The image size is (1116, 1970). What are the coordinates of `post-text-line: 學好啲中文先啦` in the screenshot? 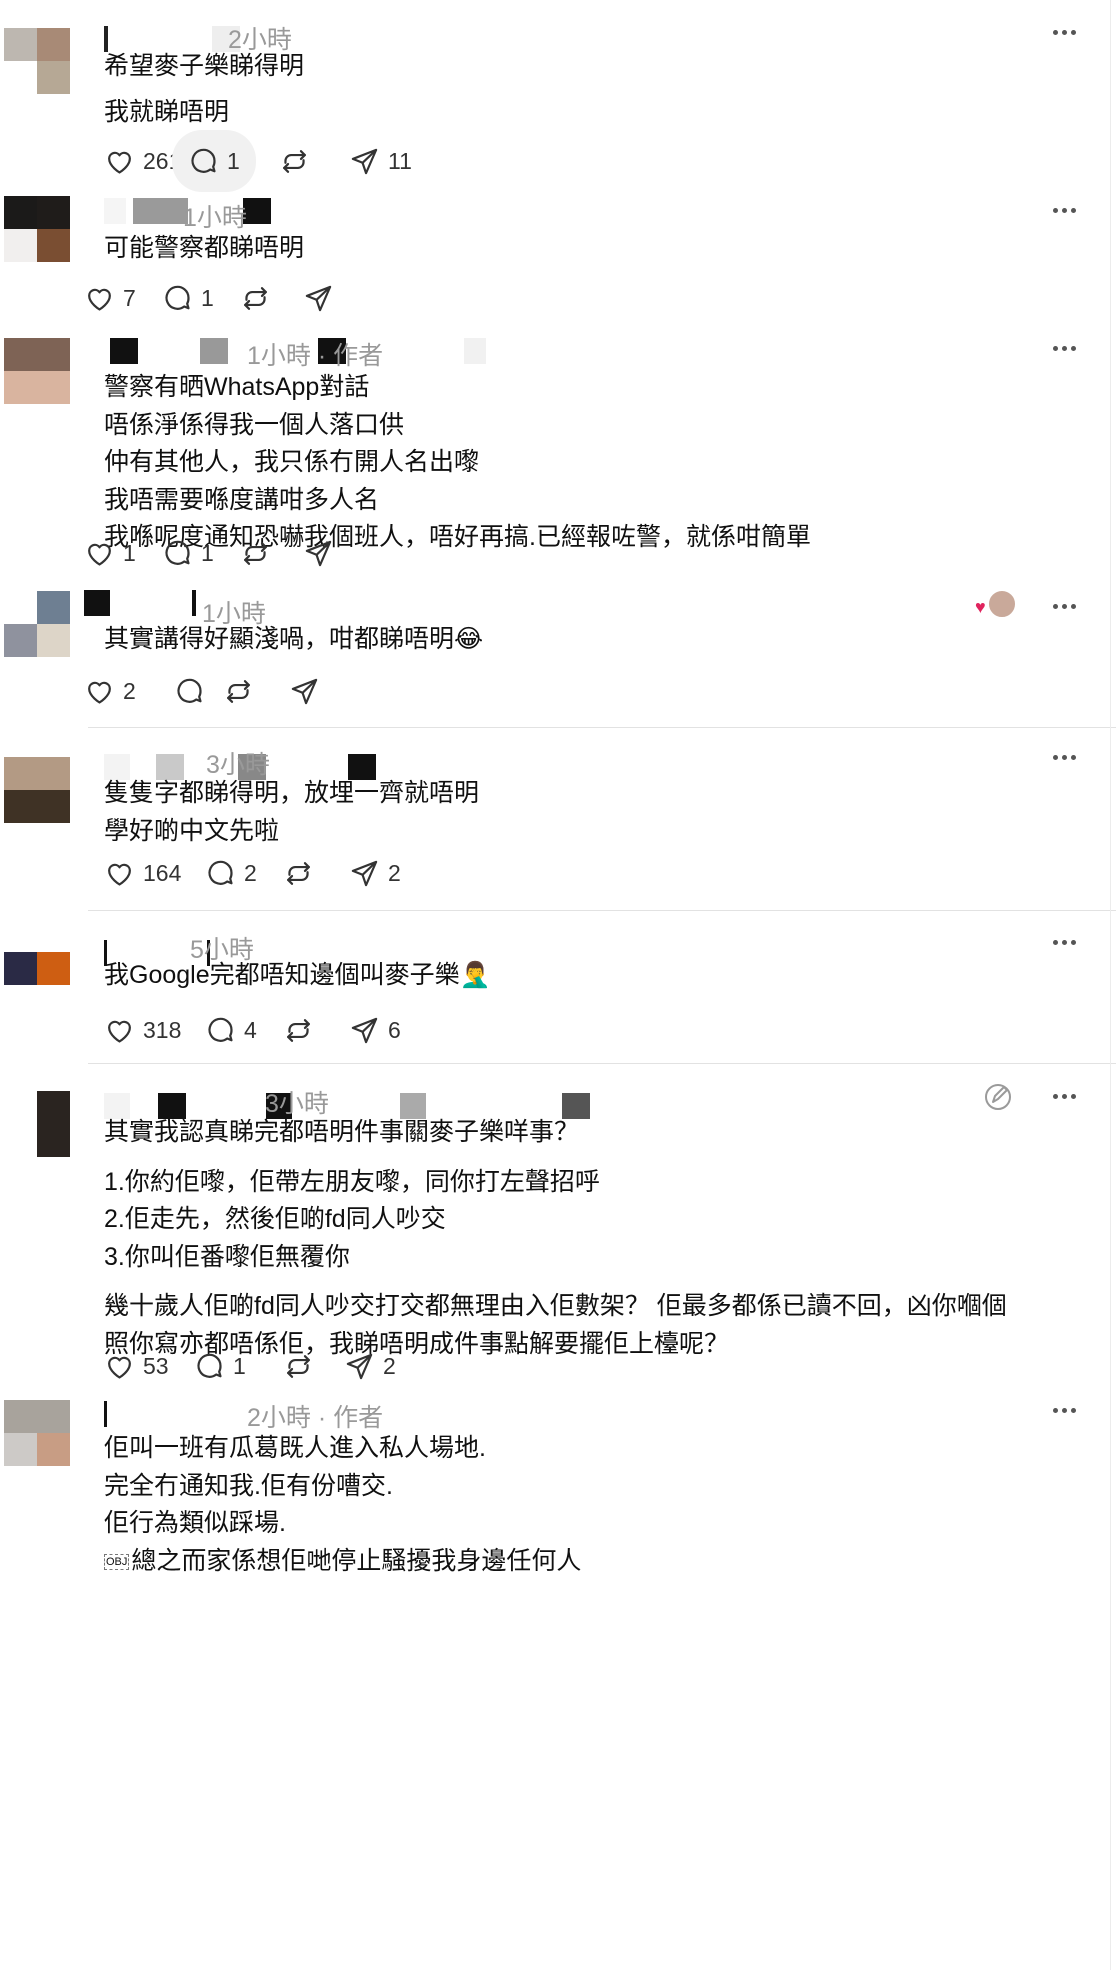 It's located at (192, 830).